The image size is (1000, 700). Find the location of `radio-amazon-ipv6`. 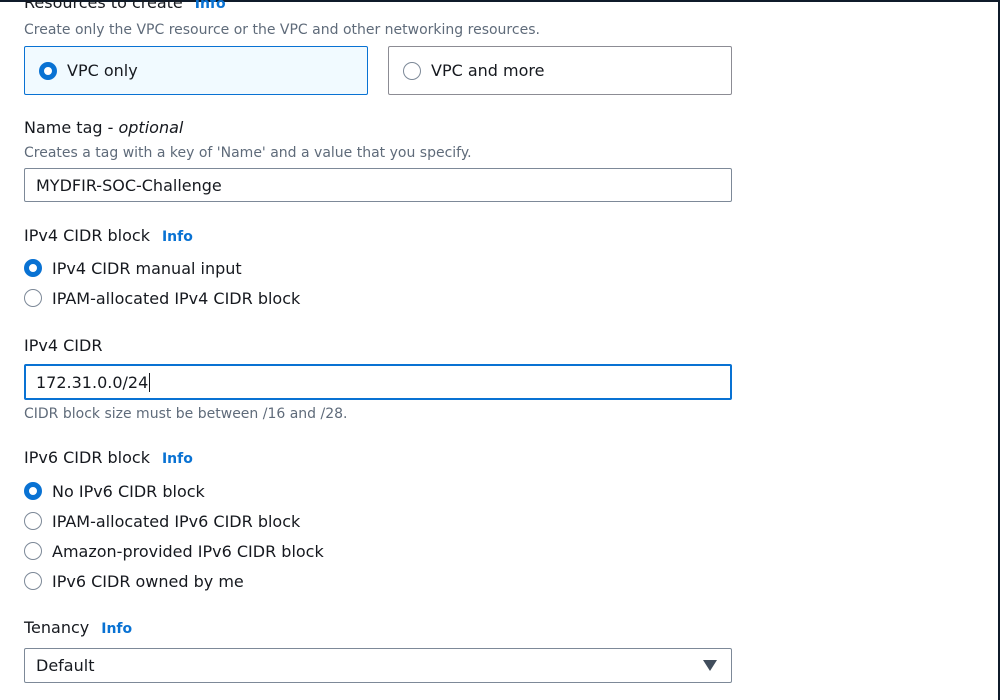

radio-amazon-ipv6 is located at coordinates (33, 551).